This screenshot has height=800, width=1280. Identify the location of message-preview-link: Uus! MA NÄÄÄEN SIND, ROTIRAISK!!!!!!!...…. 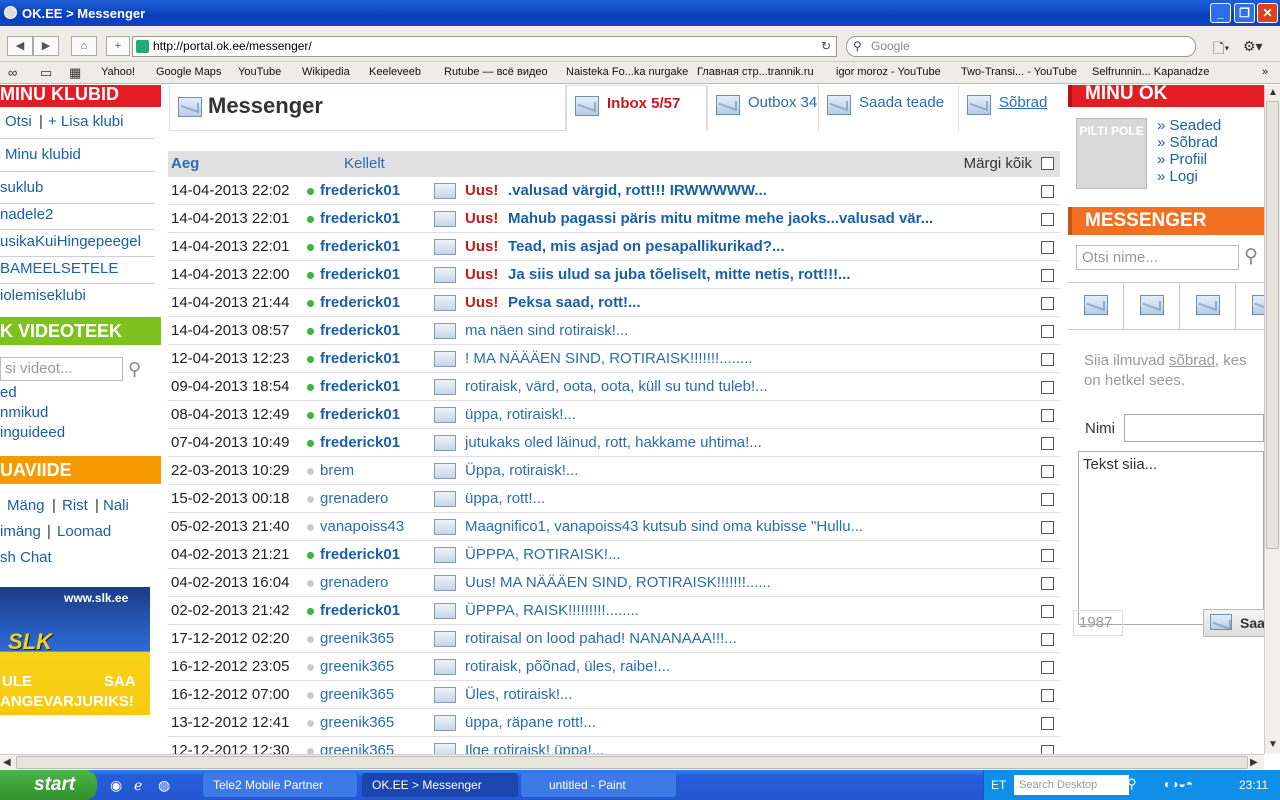
(618, 582).